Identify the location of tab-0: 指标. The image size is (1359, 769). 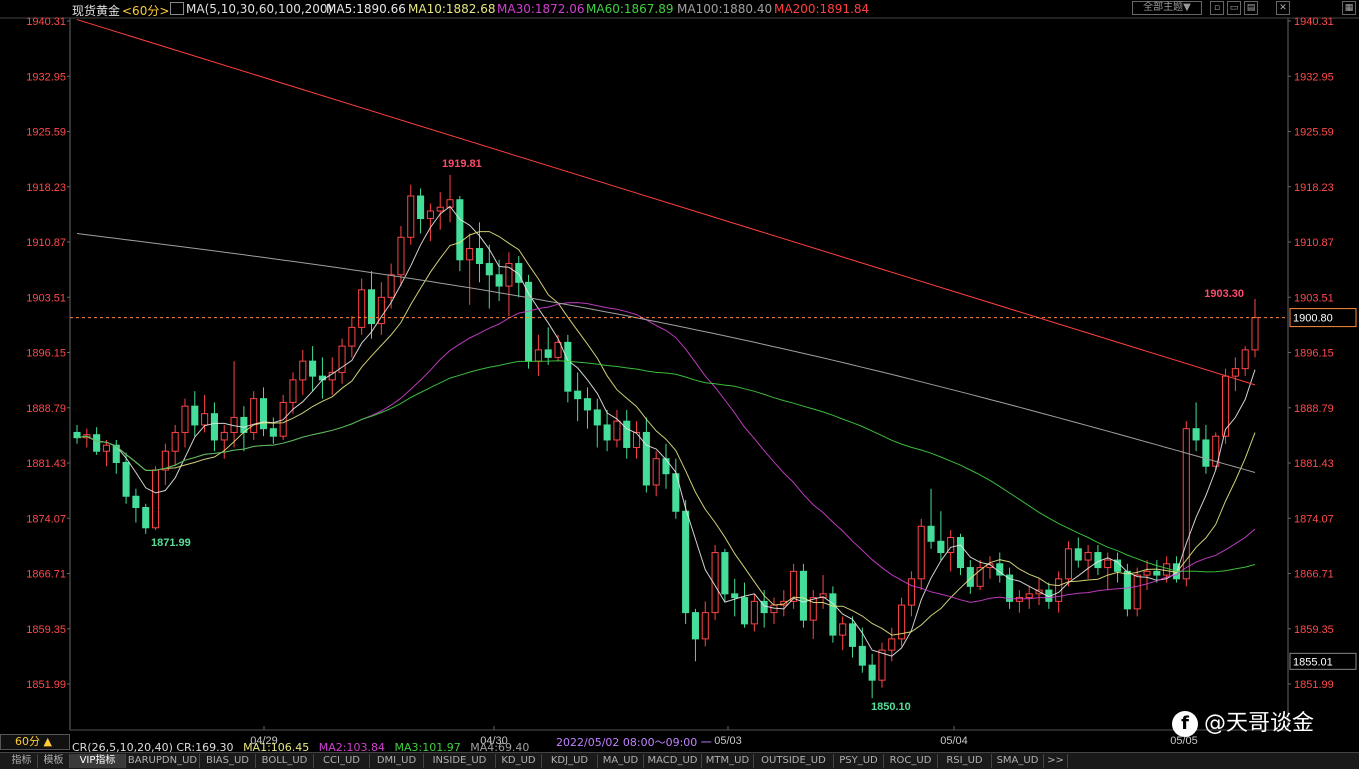
(22, 761).